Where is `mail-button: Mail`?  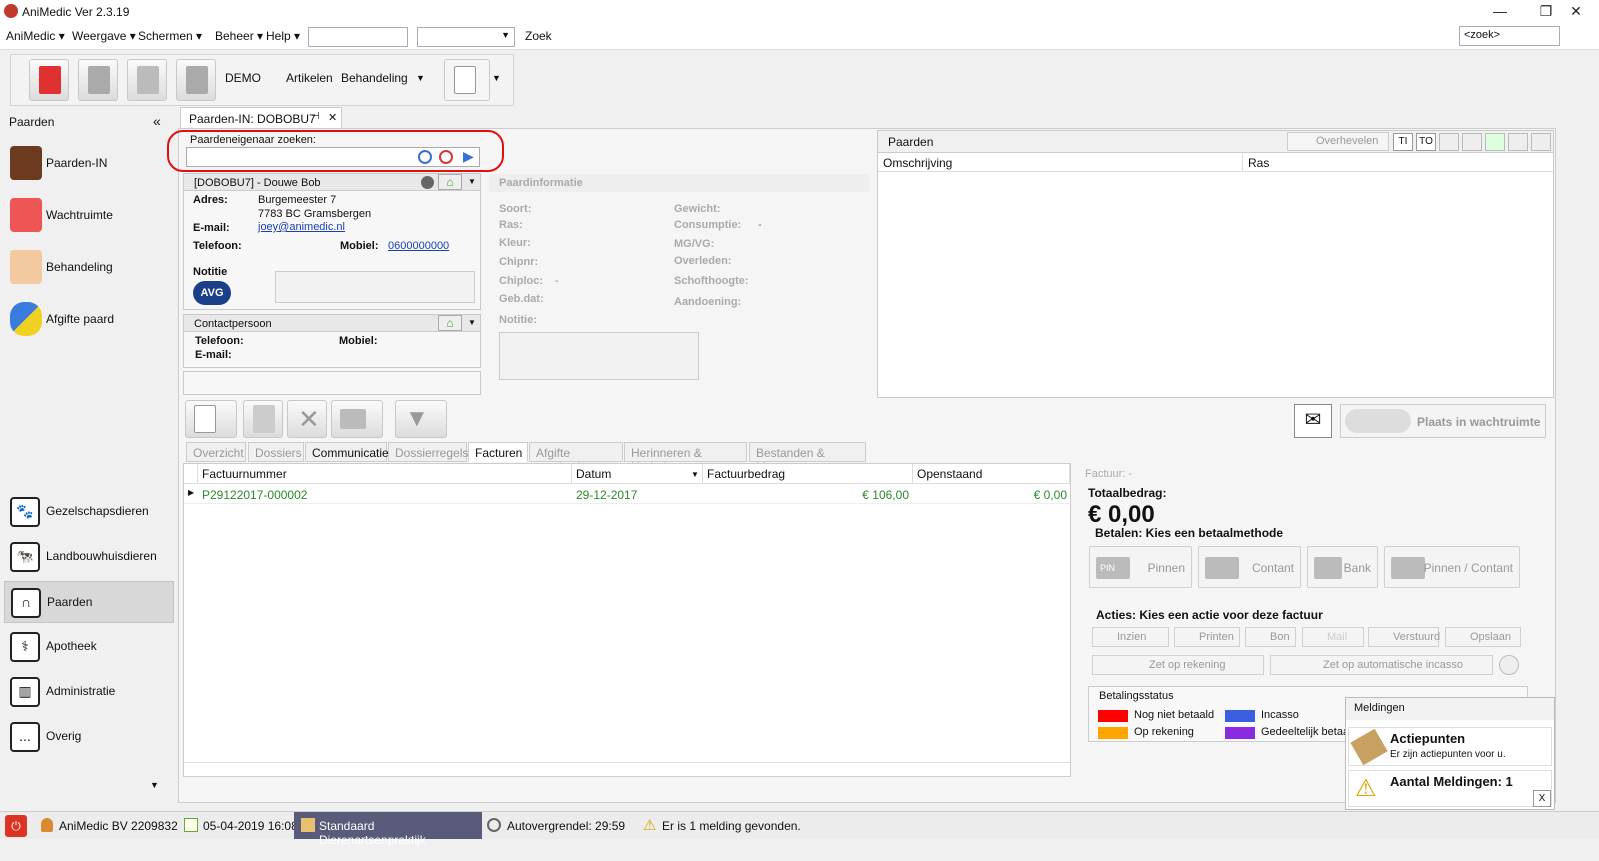 mail-button: Mail is located at coordinates (1333, 637).